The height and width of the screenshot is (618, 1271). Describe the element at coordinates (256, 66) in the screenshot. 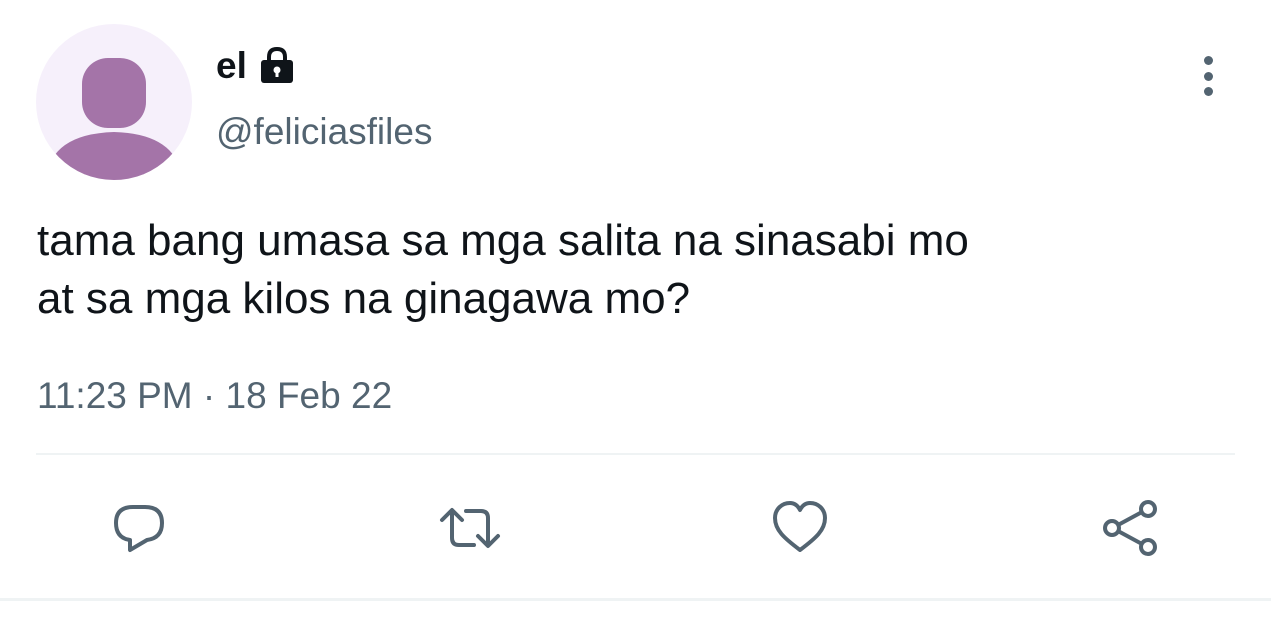

I see `author-name-row: el` at that location.